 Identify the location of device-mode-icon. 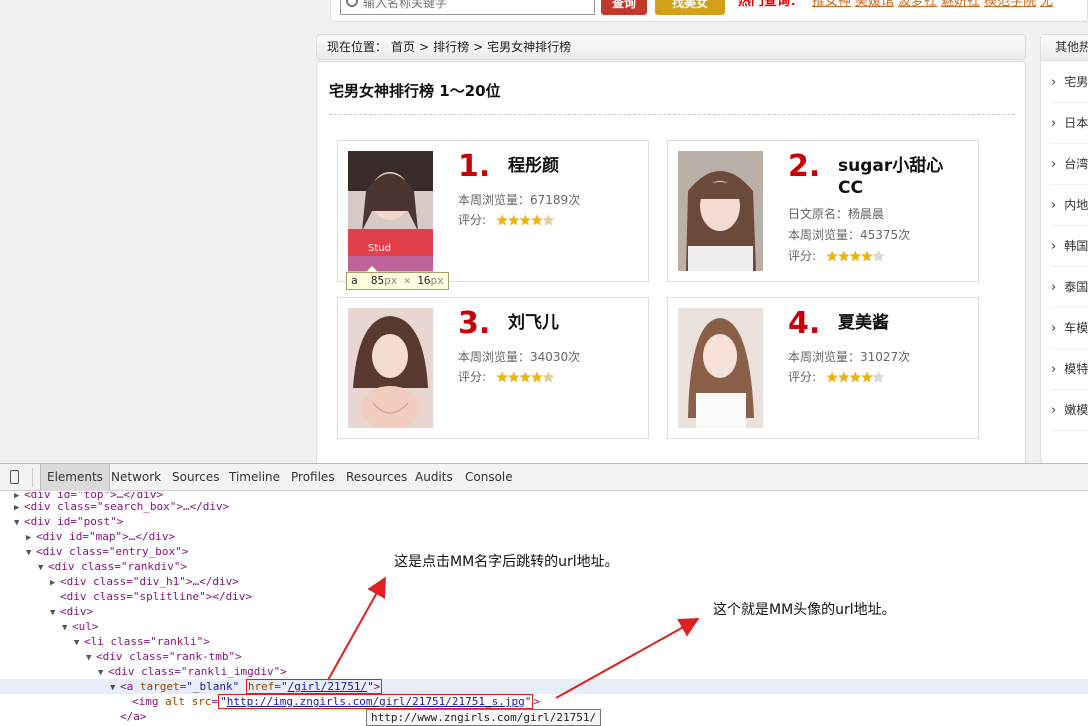
(14, 477).